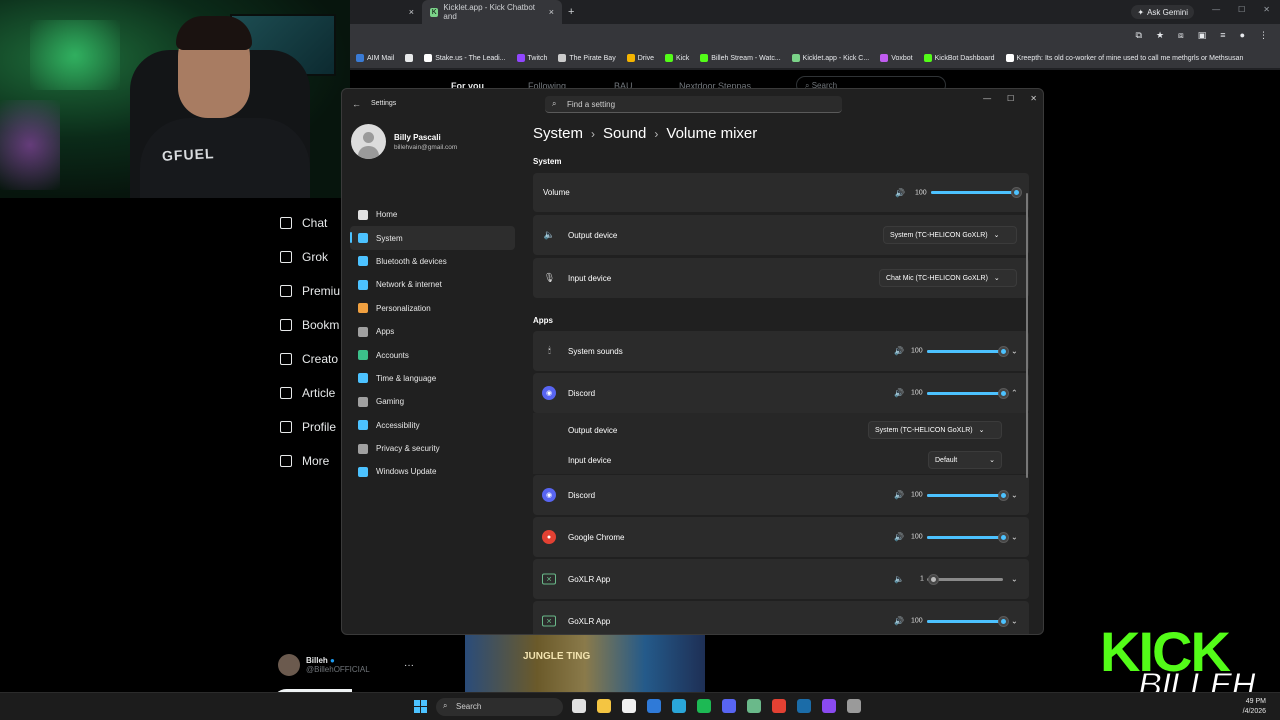 Image resolution: width=1280 pixels, height=720 pixels. Describe the element at coordinates (604, 706) in the screenshot. I see `file-explorer-icon` at that location.